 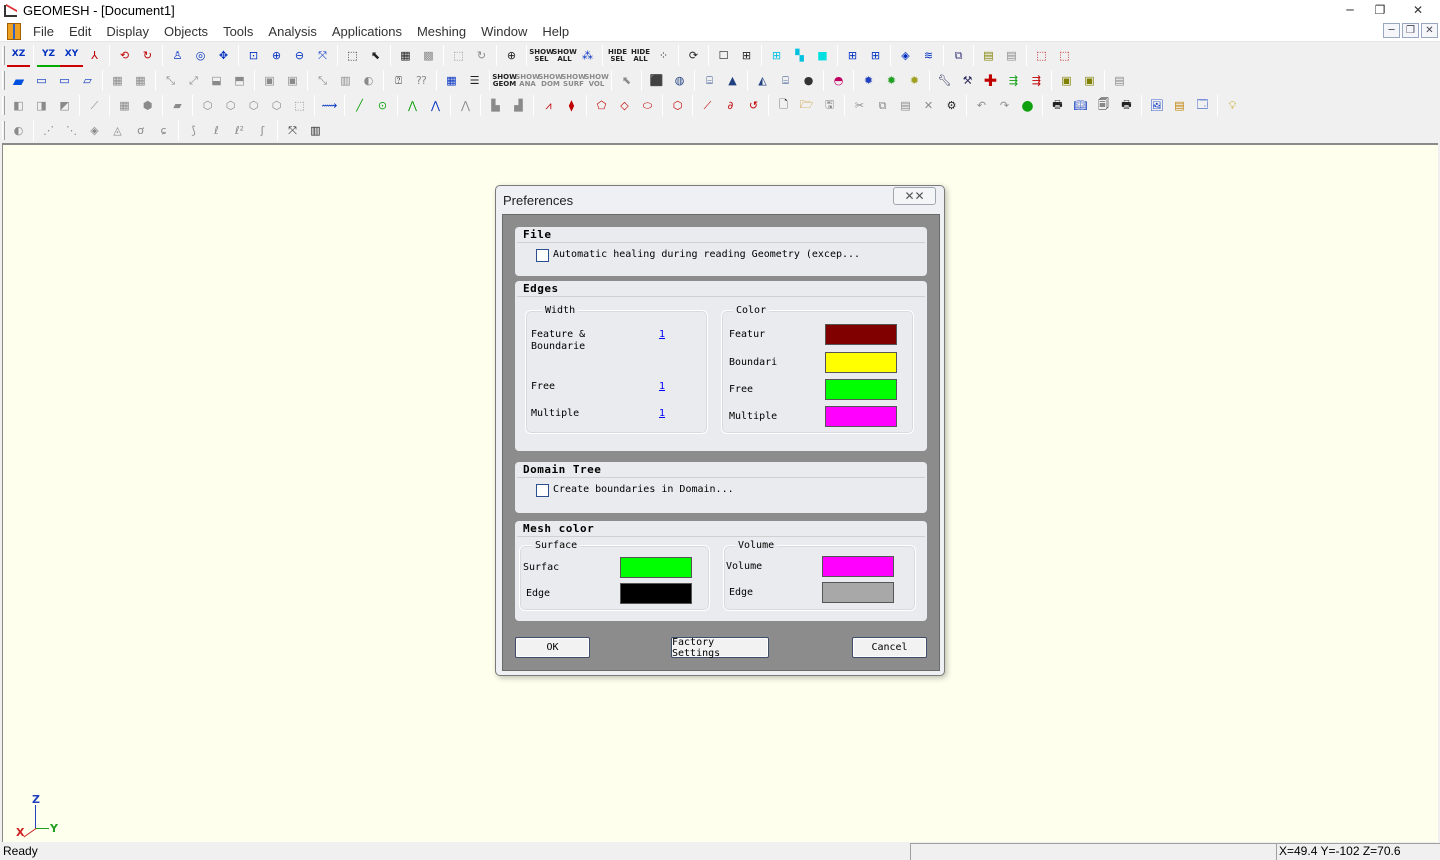 I want to click on table-icon: ▦, so click(x=451, y=81).